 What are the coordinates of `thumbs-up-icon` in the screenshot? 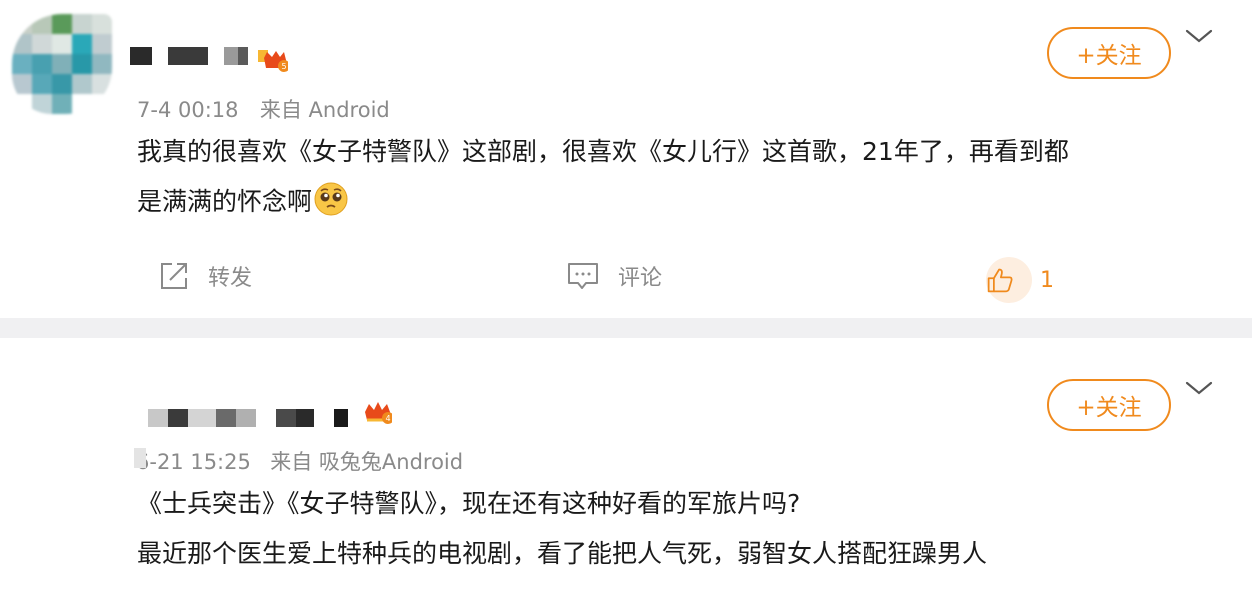 It's located at (1000, 280).